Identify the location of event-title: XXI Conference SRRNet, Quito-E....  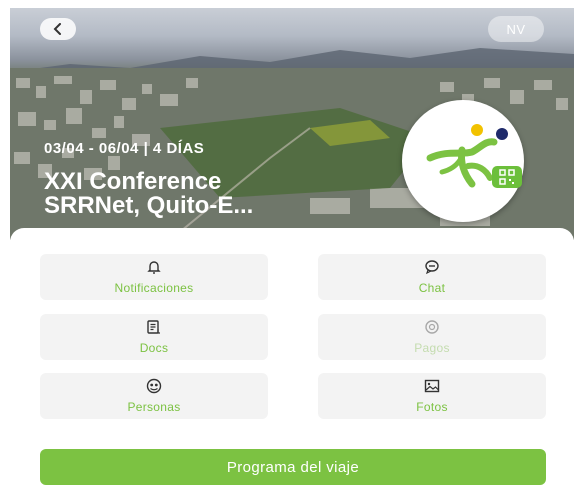
(204, 194).